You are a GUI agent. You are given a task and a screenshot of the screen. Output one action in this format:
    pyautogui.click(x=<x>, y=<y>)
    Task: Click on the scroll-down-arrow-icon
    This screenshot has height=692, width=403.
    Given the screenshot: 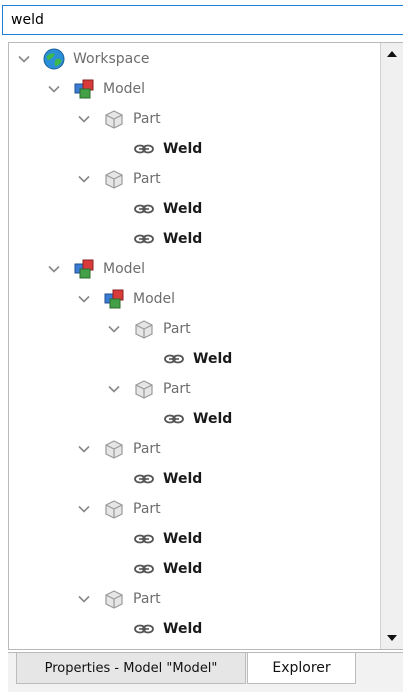 What is the action you would take?
    pyautogui.click(x=392, y=638)
    